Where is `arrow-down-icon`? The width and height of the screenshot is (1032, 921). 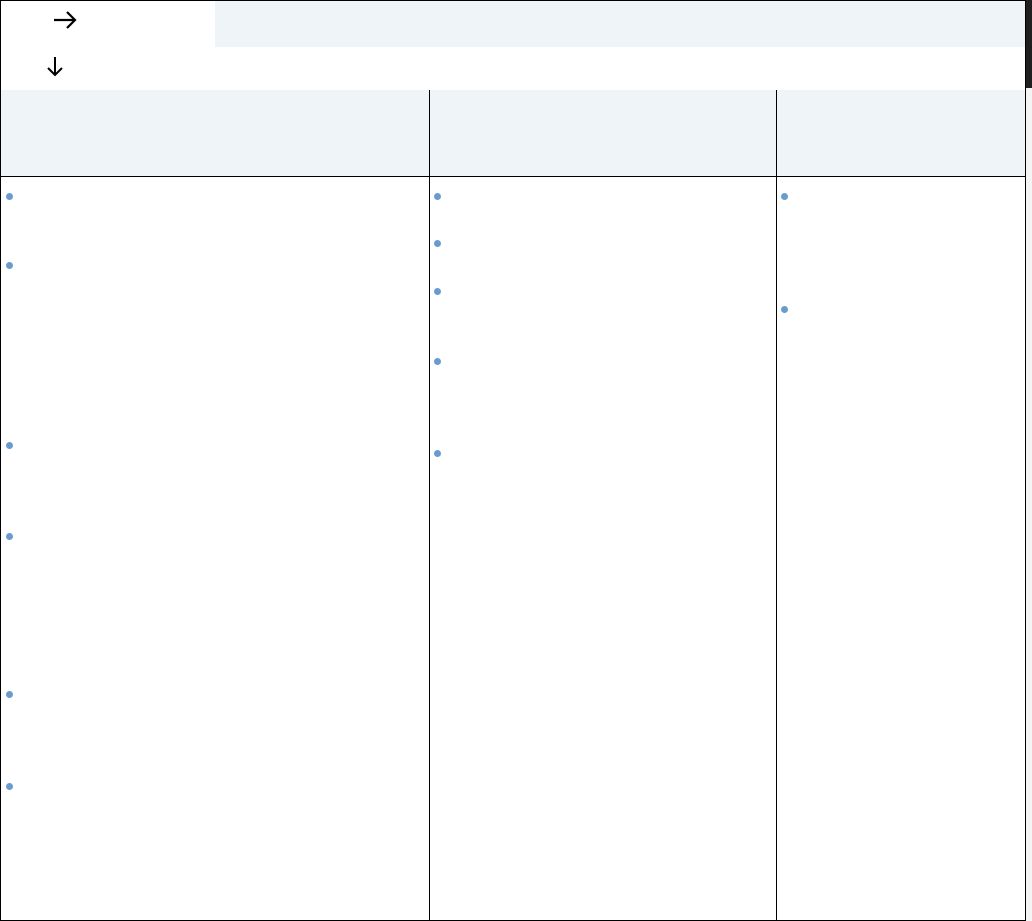 arrow-down-icon is located at coordinates (55, 67).